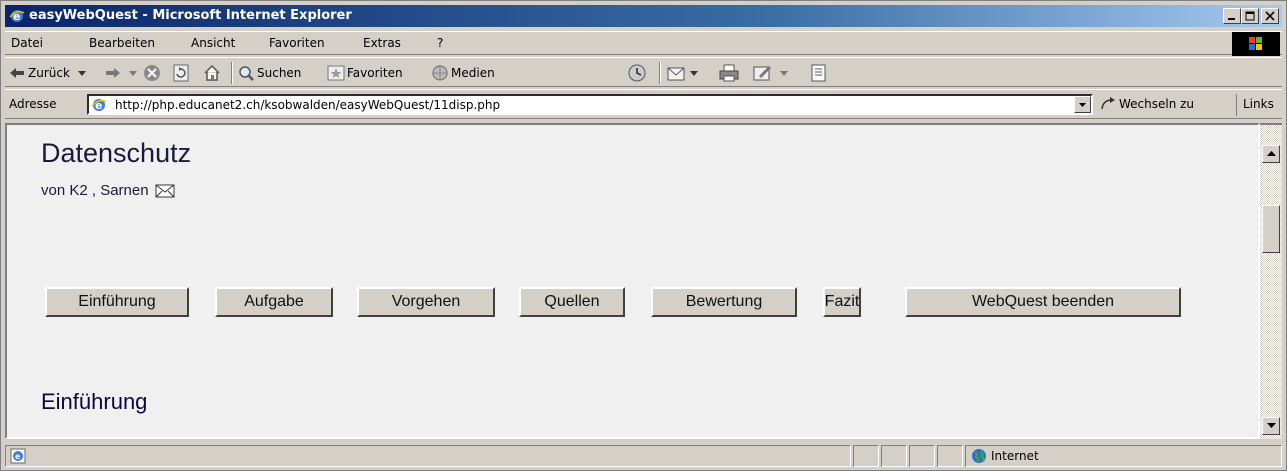 Image resolution: width=1287 pixels, height=471 pixels. What do you see at coordinates (122, 73) in the screenshot?
I see `forward-button` at bounding box center [122, 73].